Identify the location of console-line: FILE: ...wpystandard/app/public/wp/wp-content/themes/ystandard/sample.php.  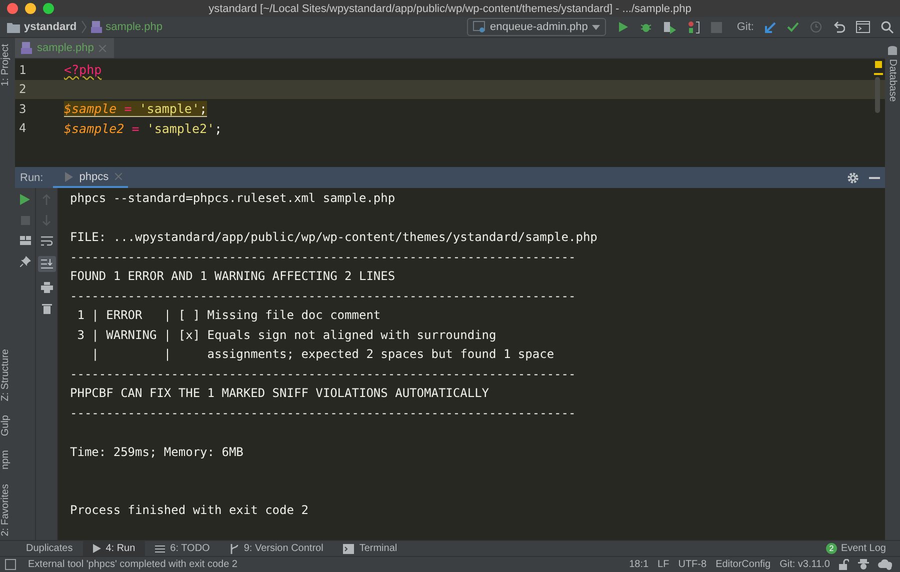
(334, 237).